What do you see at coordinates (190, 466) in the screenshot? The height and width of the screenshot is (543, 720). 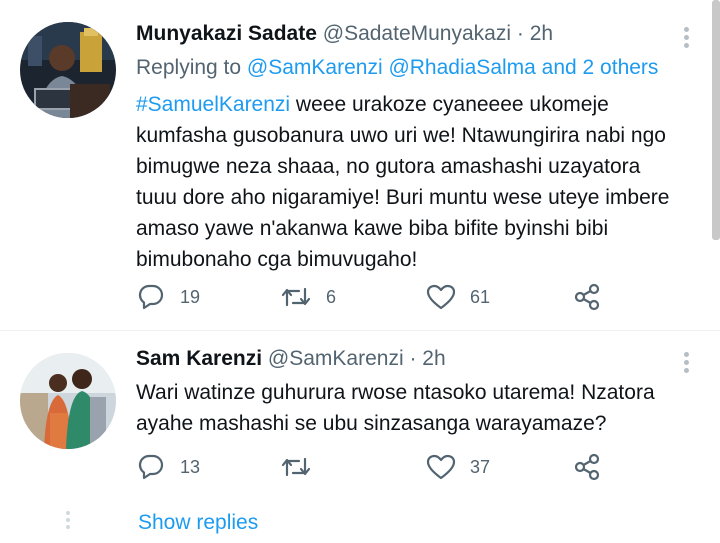 I see `reply-count: 13` at bounding box center [190, 466].